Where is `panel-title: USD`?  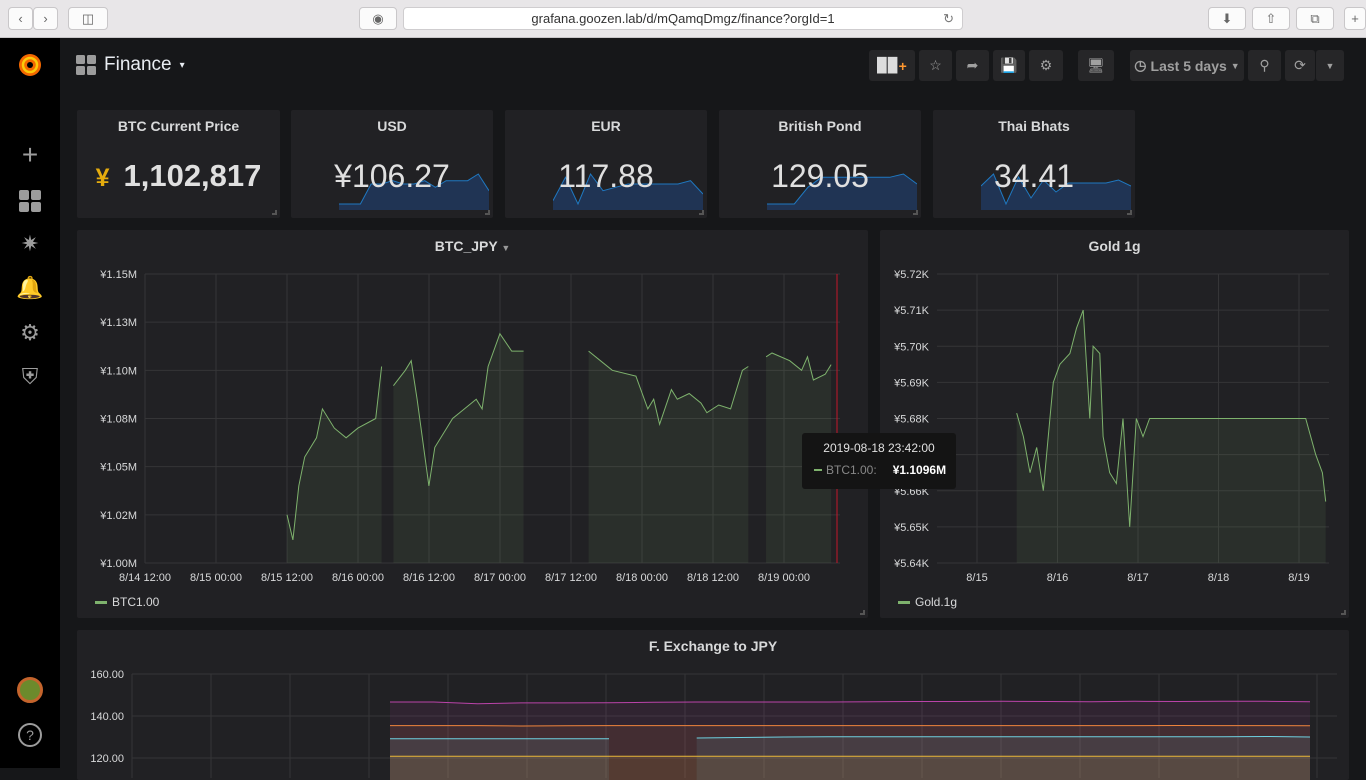 panel-title: USD is located at coordinates (392, 126).